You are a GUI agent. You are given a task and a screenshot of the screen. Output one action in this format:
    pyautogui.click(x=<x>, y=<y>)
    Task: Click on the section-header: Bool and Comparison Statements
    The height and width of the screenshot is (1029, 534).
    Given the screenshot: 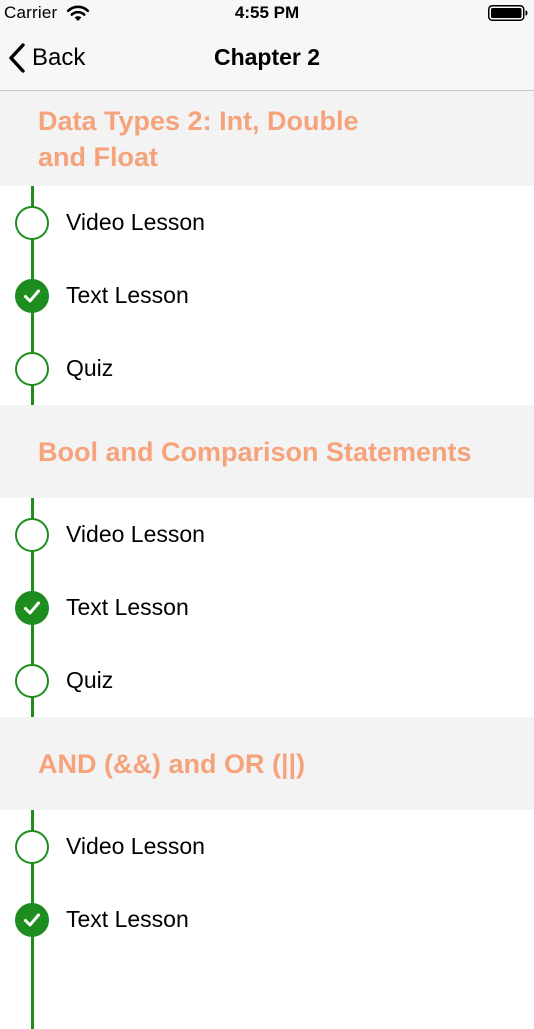 What is the action you would take?
    pyautogui.click(x=267, y=451)
    